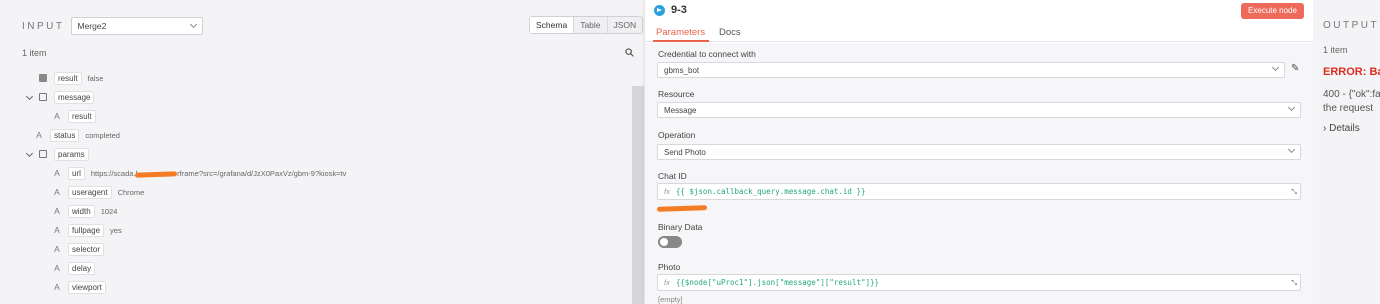  Describe the element at coordinates (670, 299) in the screenshot. I see `photo-hint: [empty]` at that location.